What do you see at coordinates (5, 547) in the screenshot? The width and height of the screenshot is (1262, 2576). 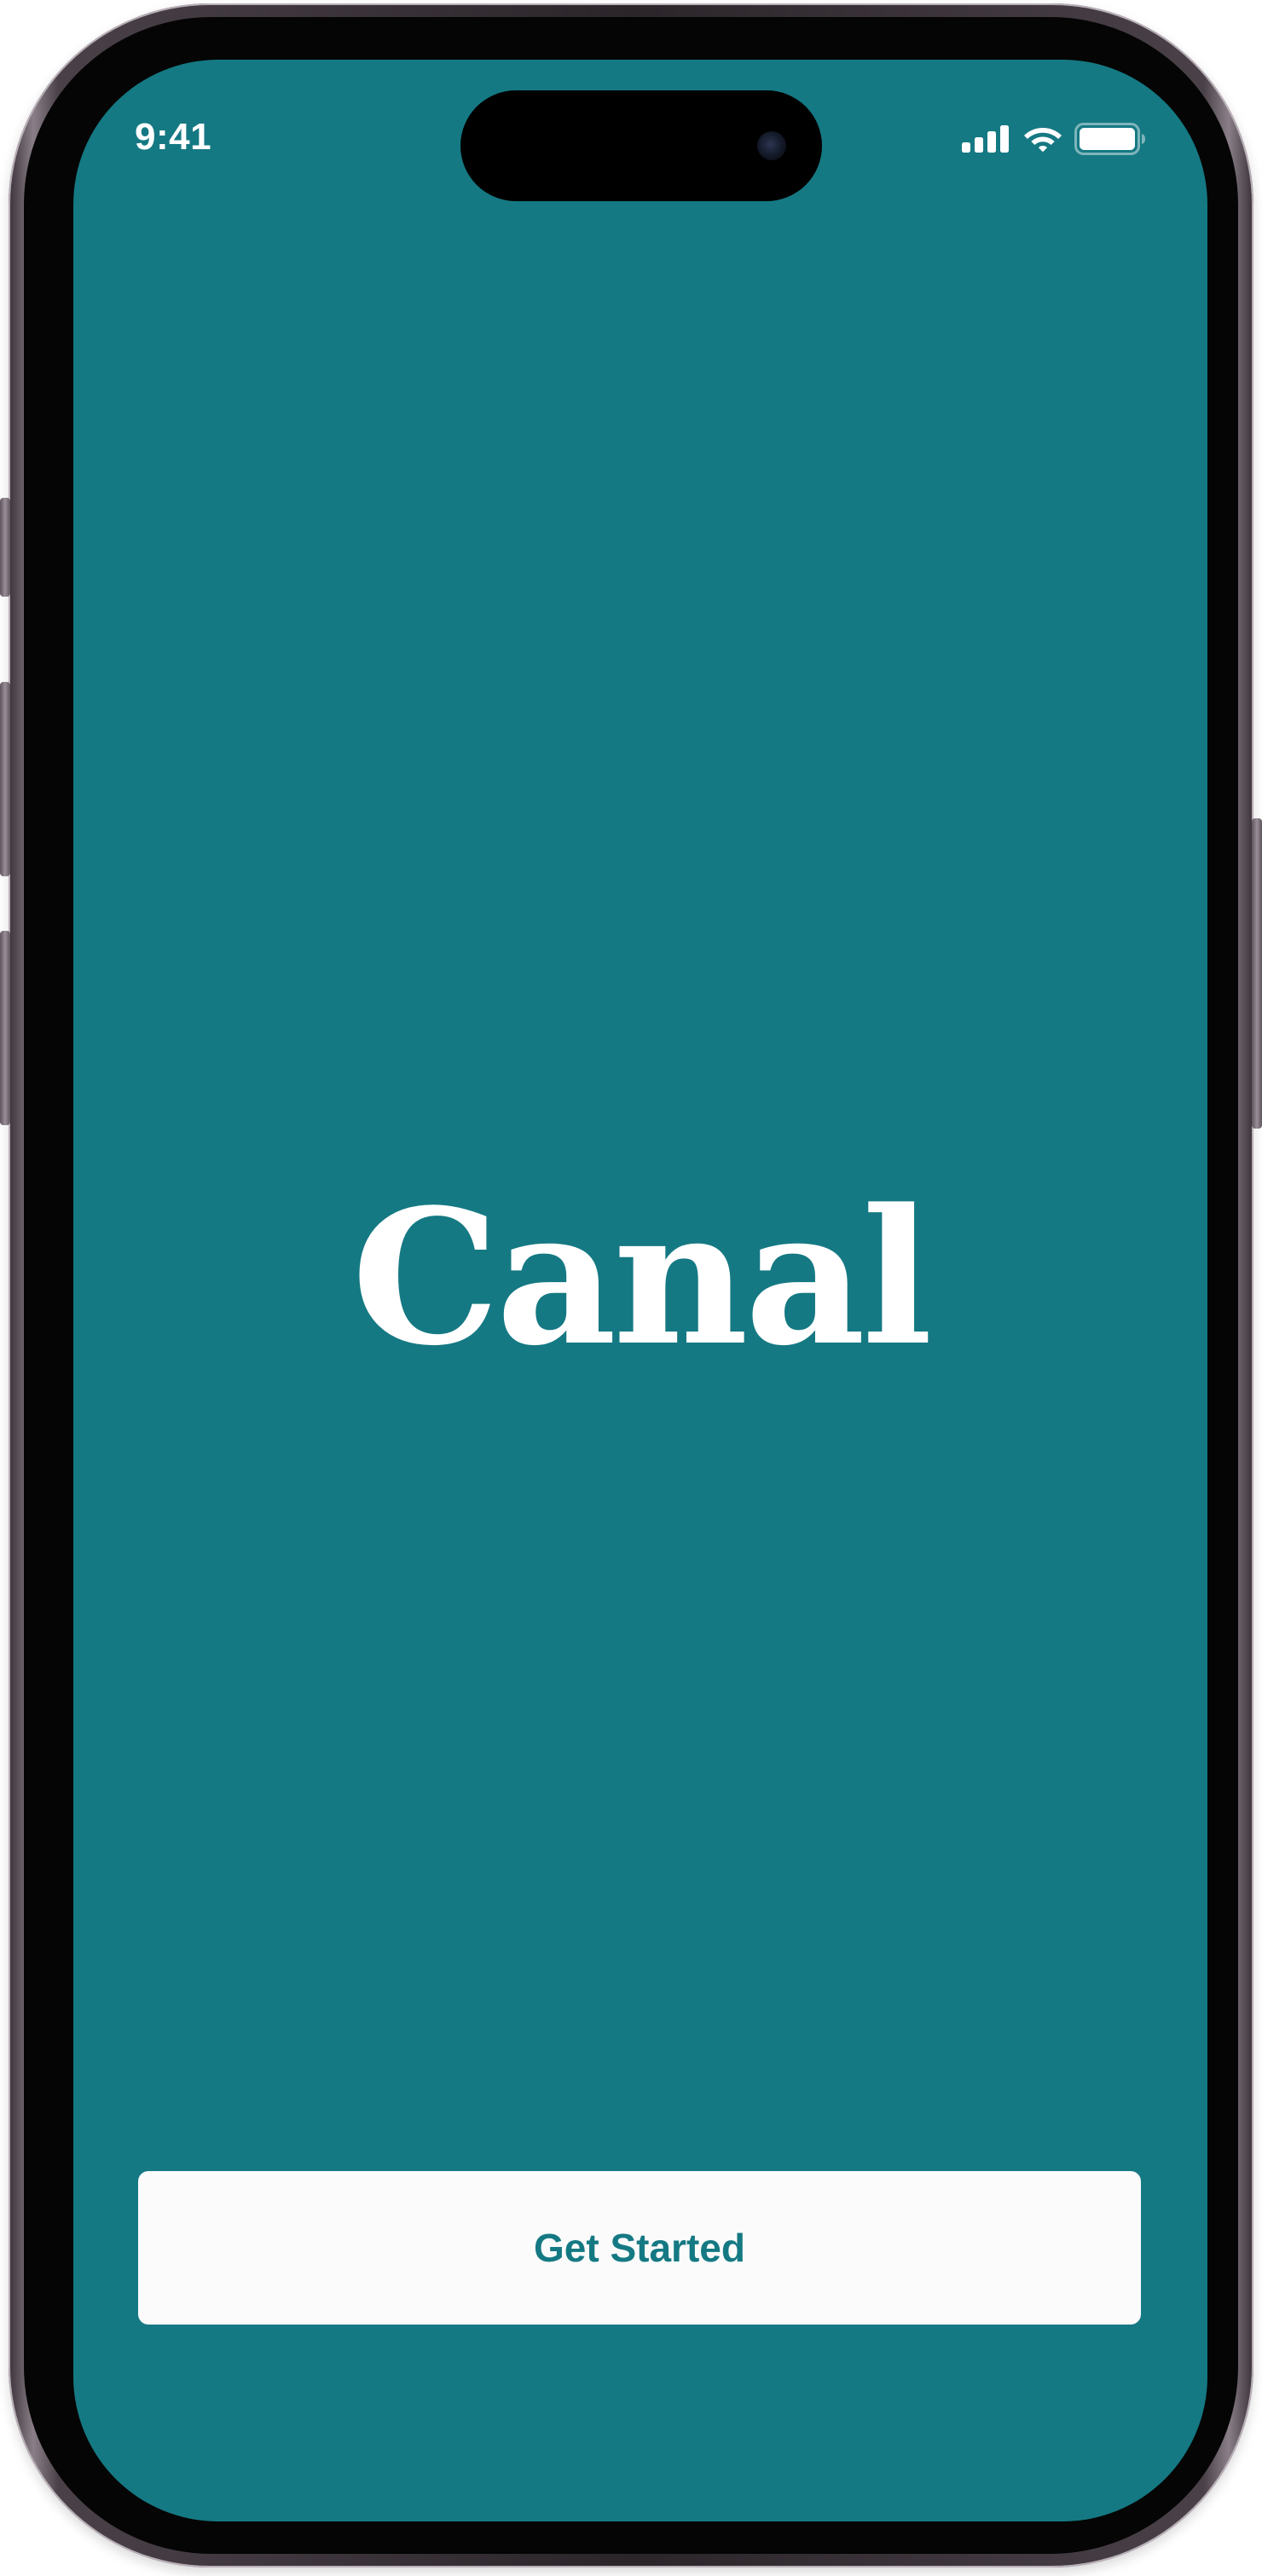 I see `action-button` at bounding box center [5, 547].